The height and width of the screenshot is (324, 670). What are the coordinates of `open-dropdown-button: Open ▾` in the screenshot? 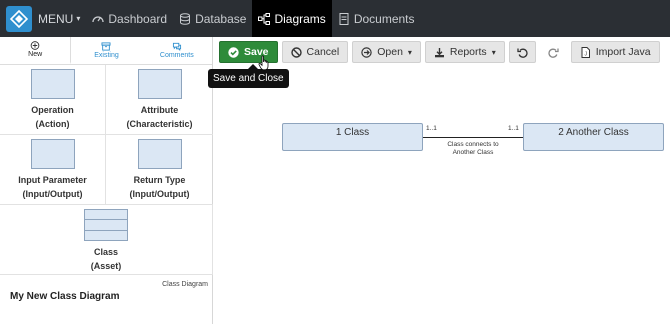 It's located at (386, 52).